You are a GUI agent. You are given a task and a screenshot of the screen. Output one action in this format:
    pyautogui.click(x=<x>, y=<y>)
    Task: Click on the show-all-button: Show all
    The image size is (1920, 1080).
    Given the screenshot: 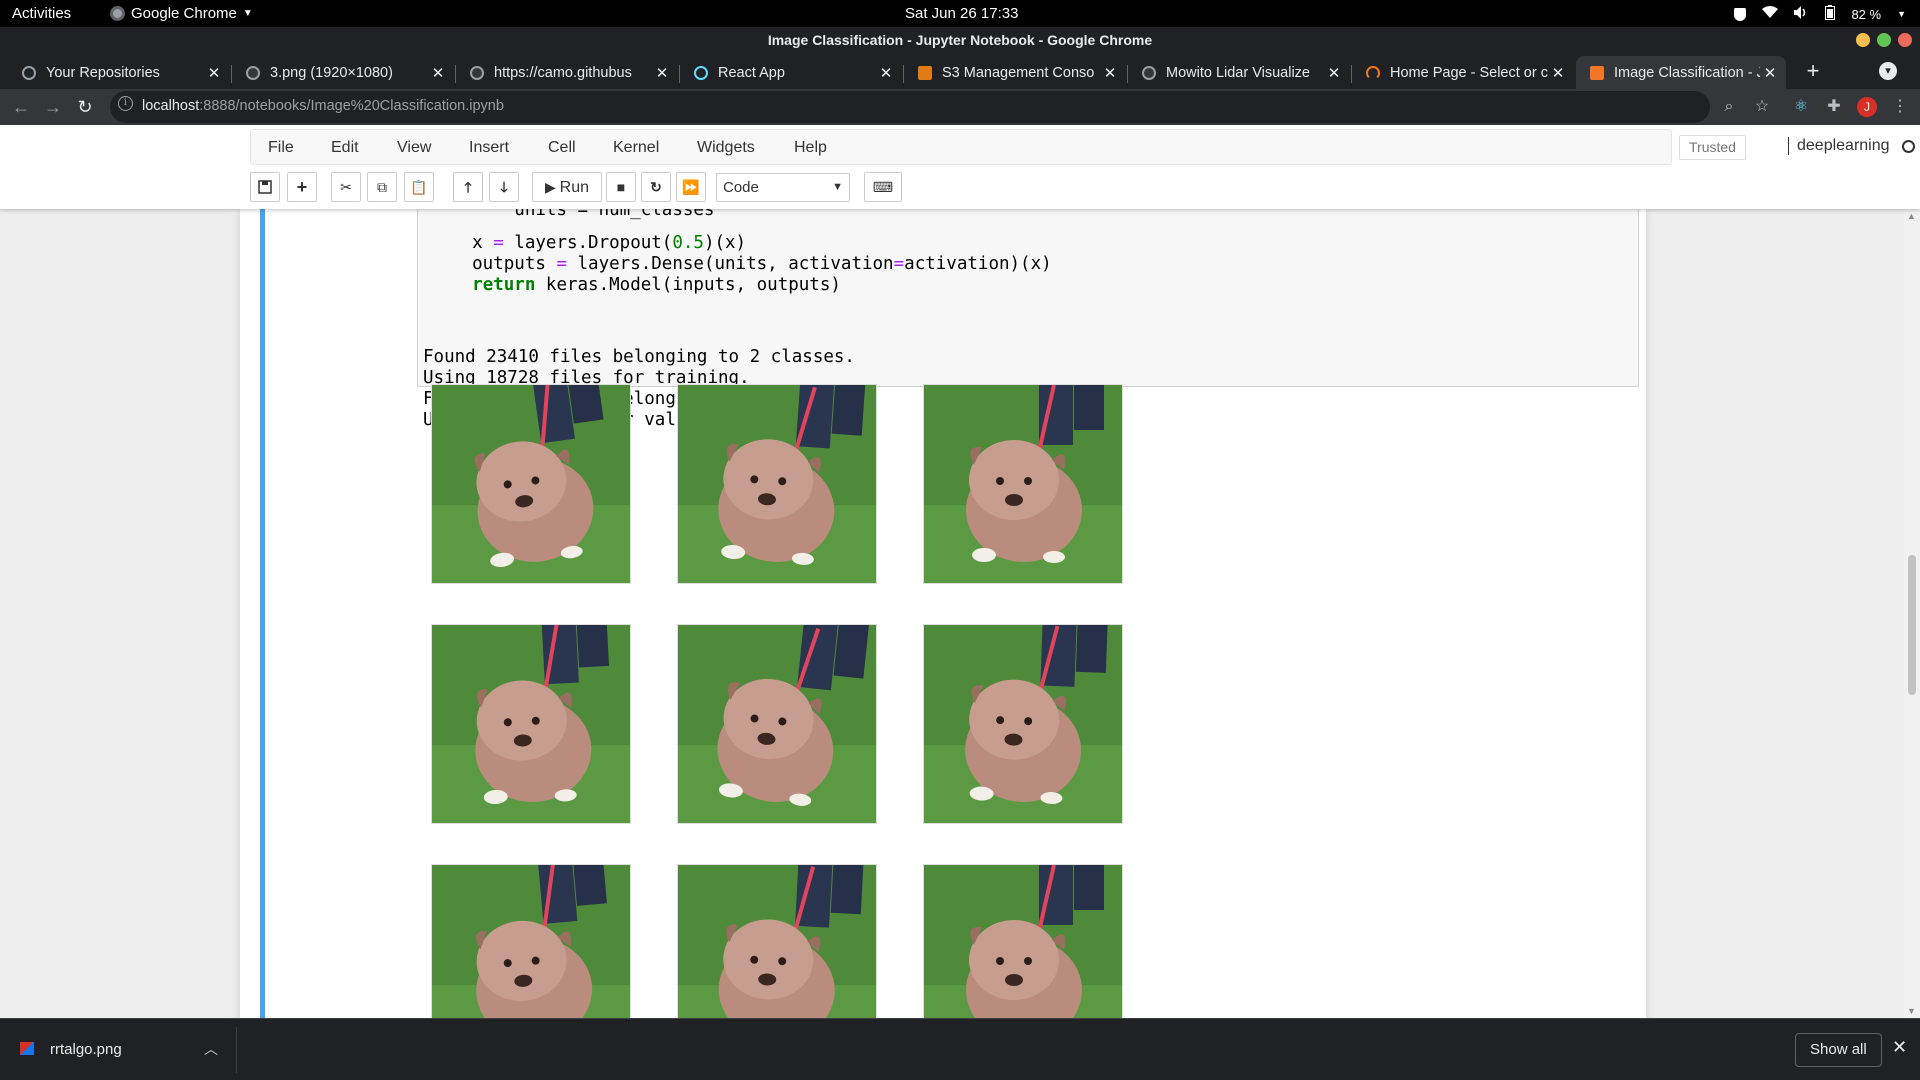 What is the action you would take?
    pyautogui.click(x=1838, y=1050)
    